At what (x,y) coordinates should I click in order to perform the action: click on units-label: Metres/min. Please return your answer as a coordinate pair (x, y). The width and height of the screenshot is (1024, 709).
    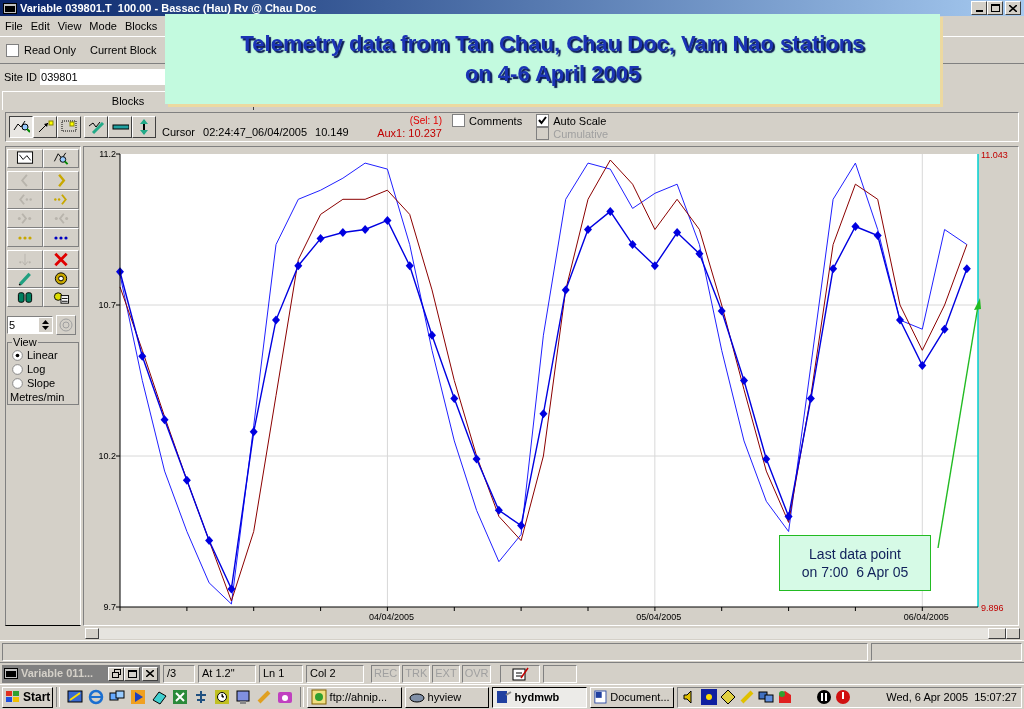
    Looking at the image, I should click on (38, 397).